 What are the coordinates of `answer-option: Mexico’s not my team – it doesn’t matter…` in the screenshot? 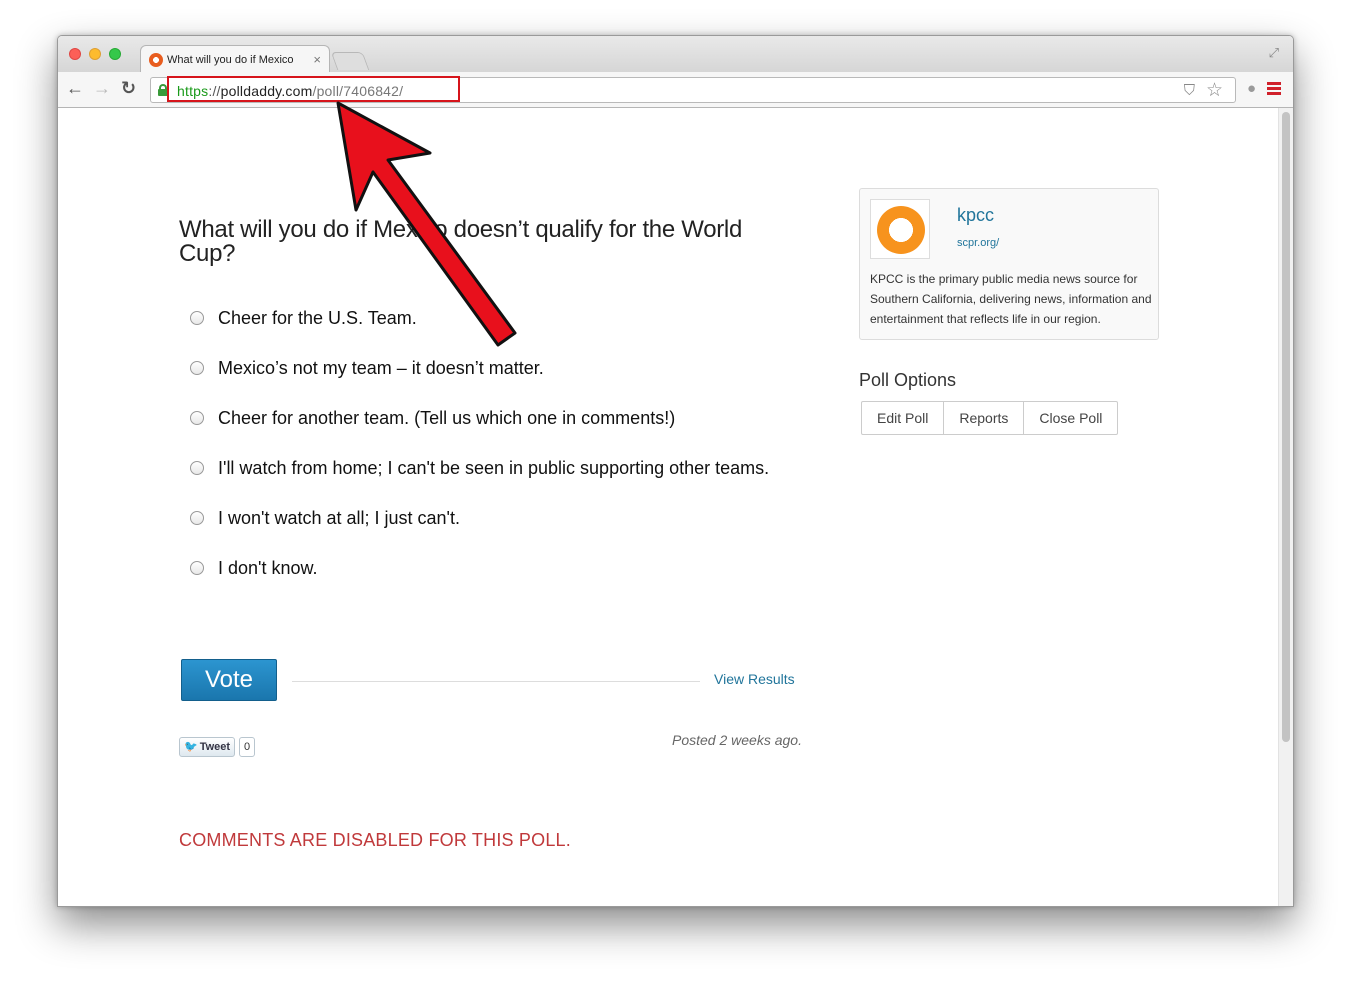 It's located at (500, 368).